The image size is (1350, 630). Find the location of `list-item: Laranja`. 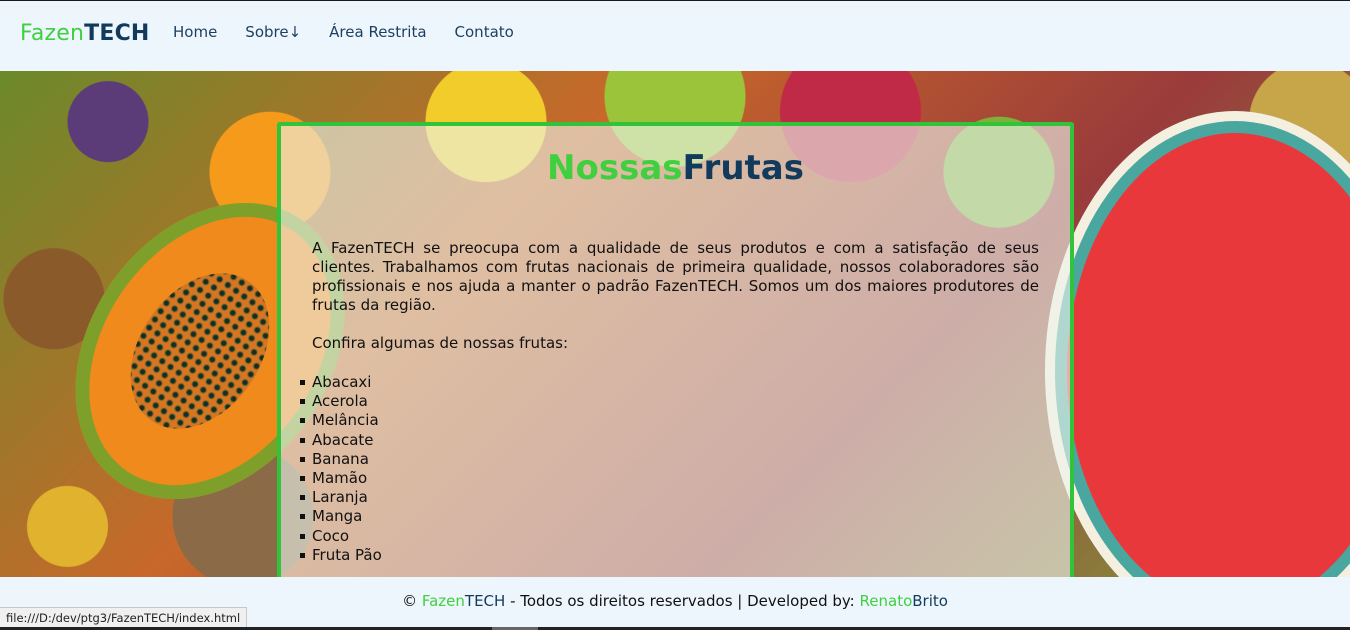

list-item: Laranja is located at coordinates (341, 497).